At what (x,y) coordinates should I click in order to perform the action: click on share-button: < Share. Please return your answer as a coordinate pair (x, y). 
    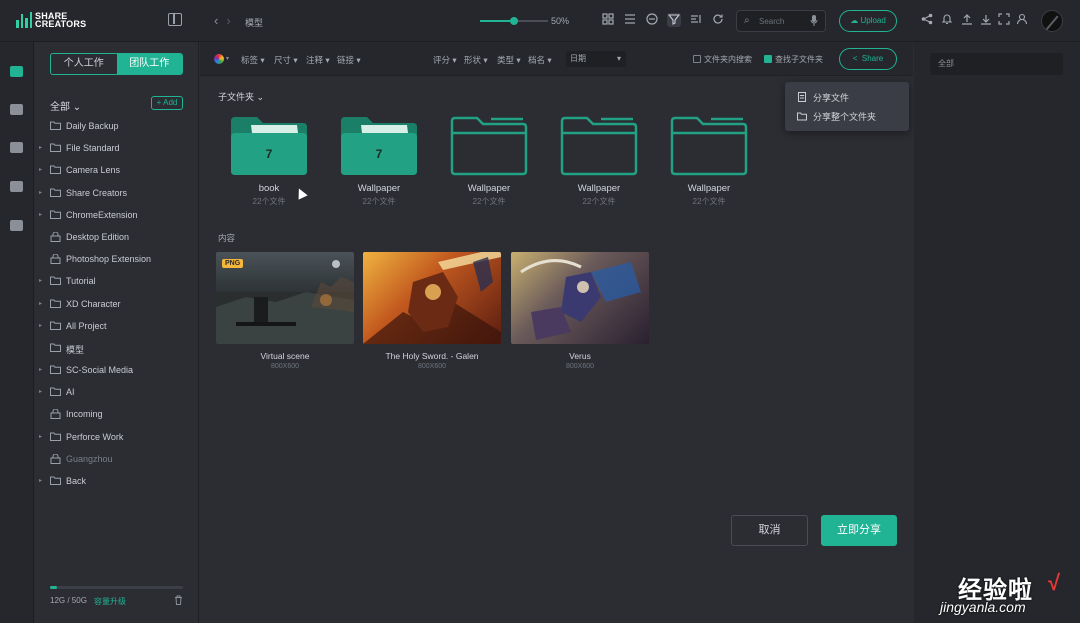
    Looking at the image, I should click on (868, 59).